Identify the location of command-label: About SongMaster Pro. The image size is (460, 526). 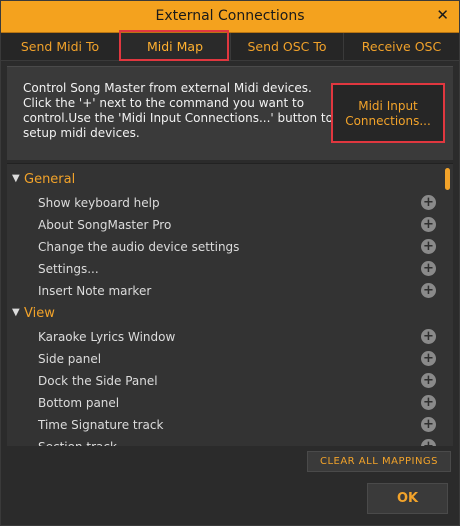
(105, 225).